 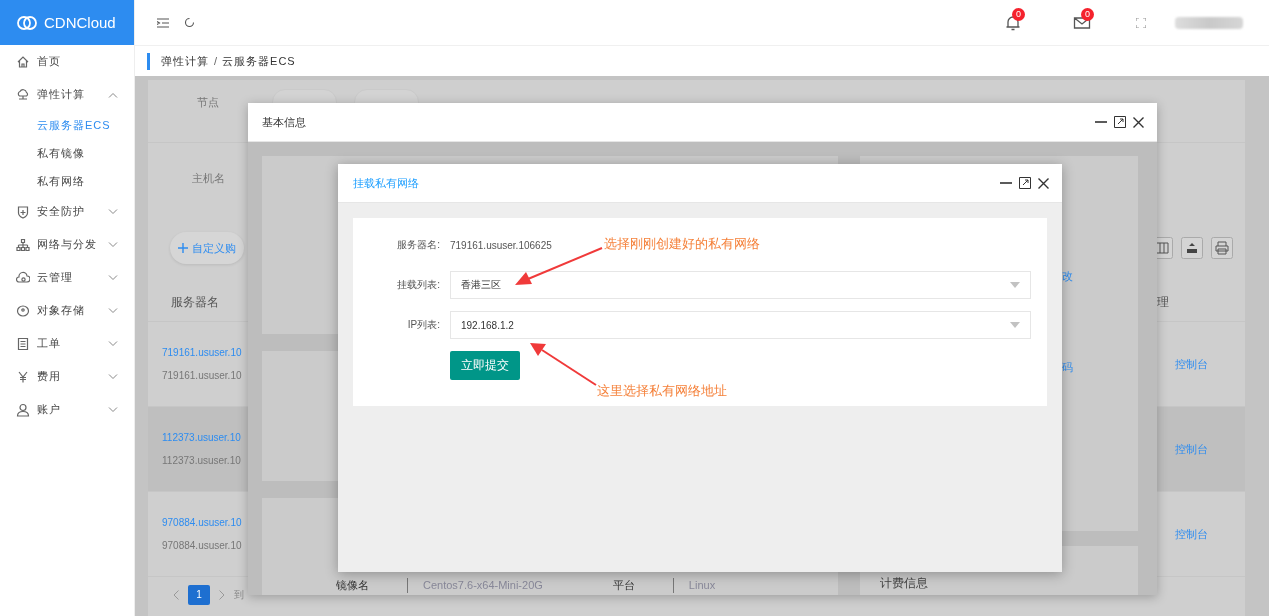 What do you see at coordinates (208, 102) in the screenshot?
I see `filter-label: 节点` at bounding box center [208, 102].